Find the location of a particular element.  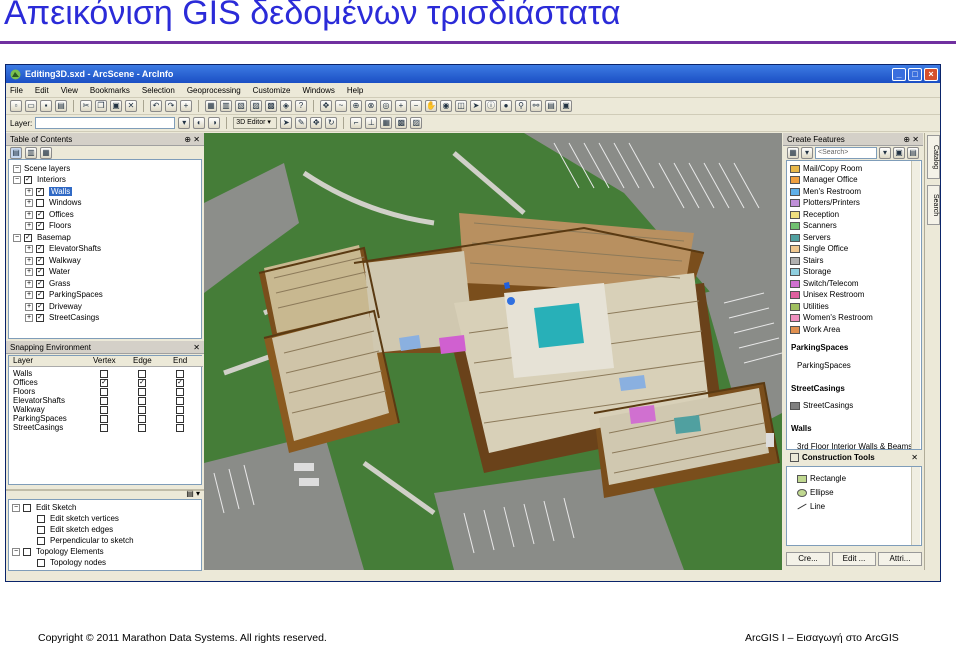

toc-item: + ✓ Walkway is located at coordinates (53, 260).